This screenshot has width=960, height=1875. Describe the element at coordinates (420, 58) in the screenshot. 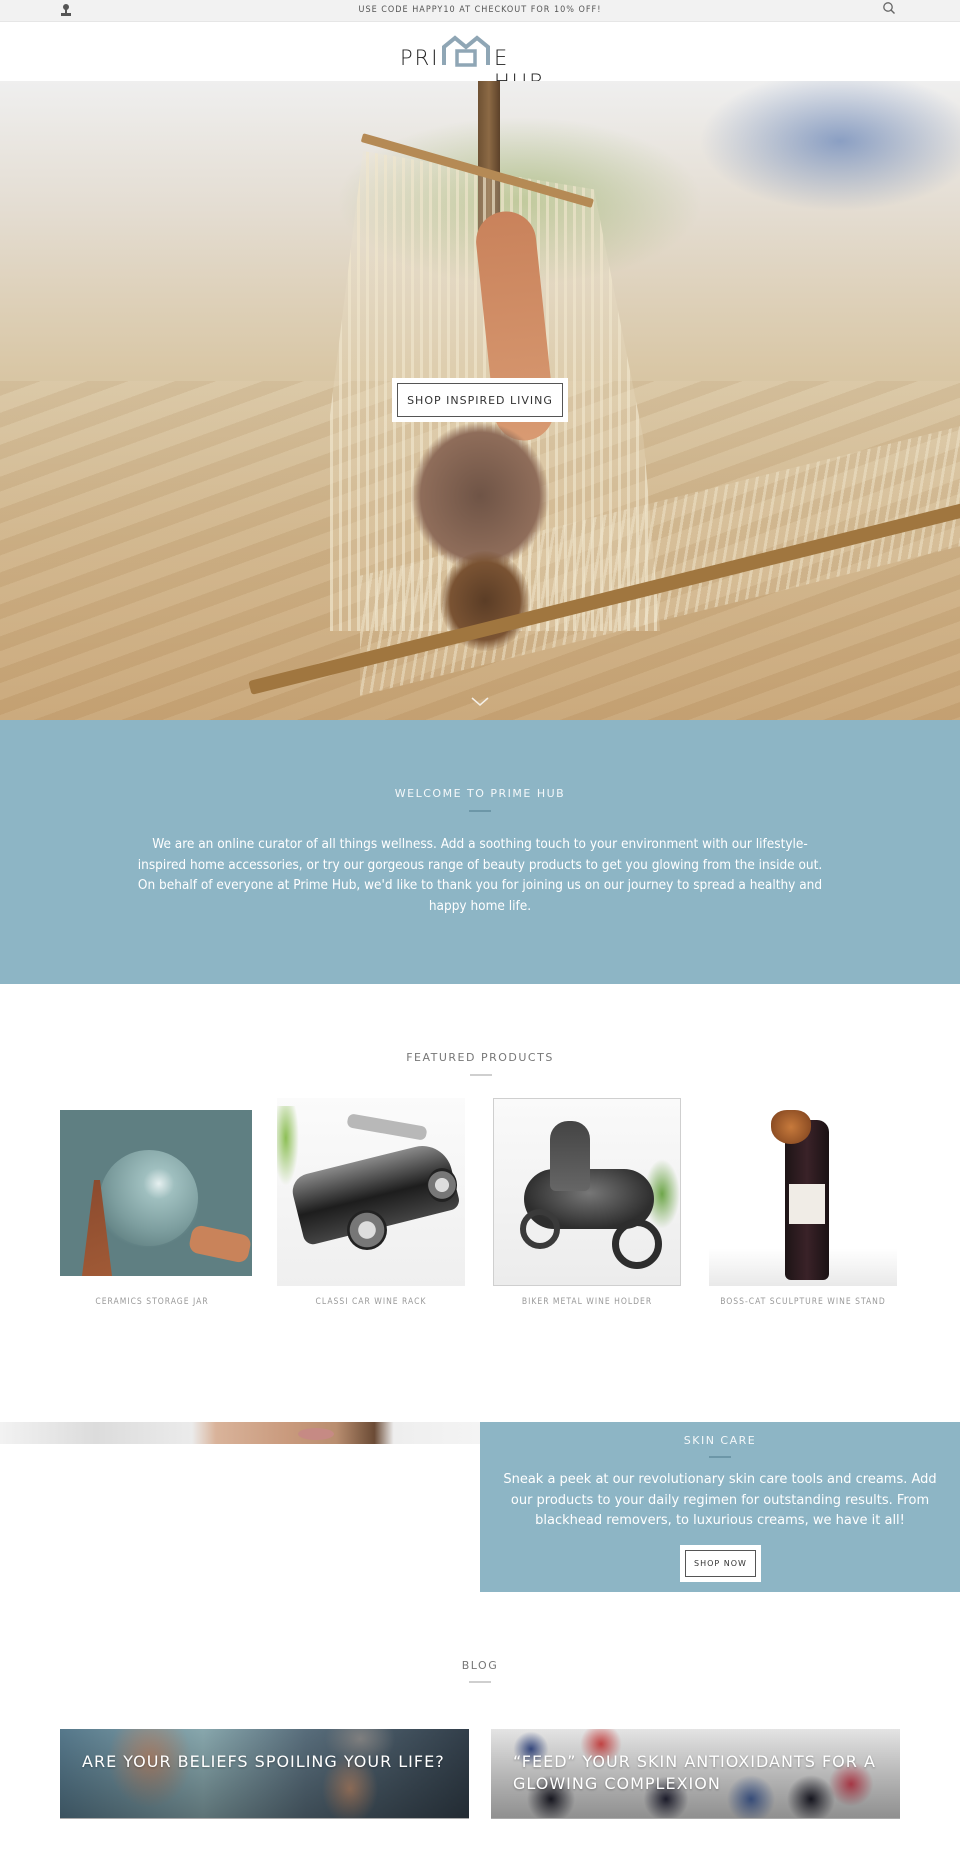

I see `logo-text-left: PRI` at that location.